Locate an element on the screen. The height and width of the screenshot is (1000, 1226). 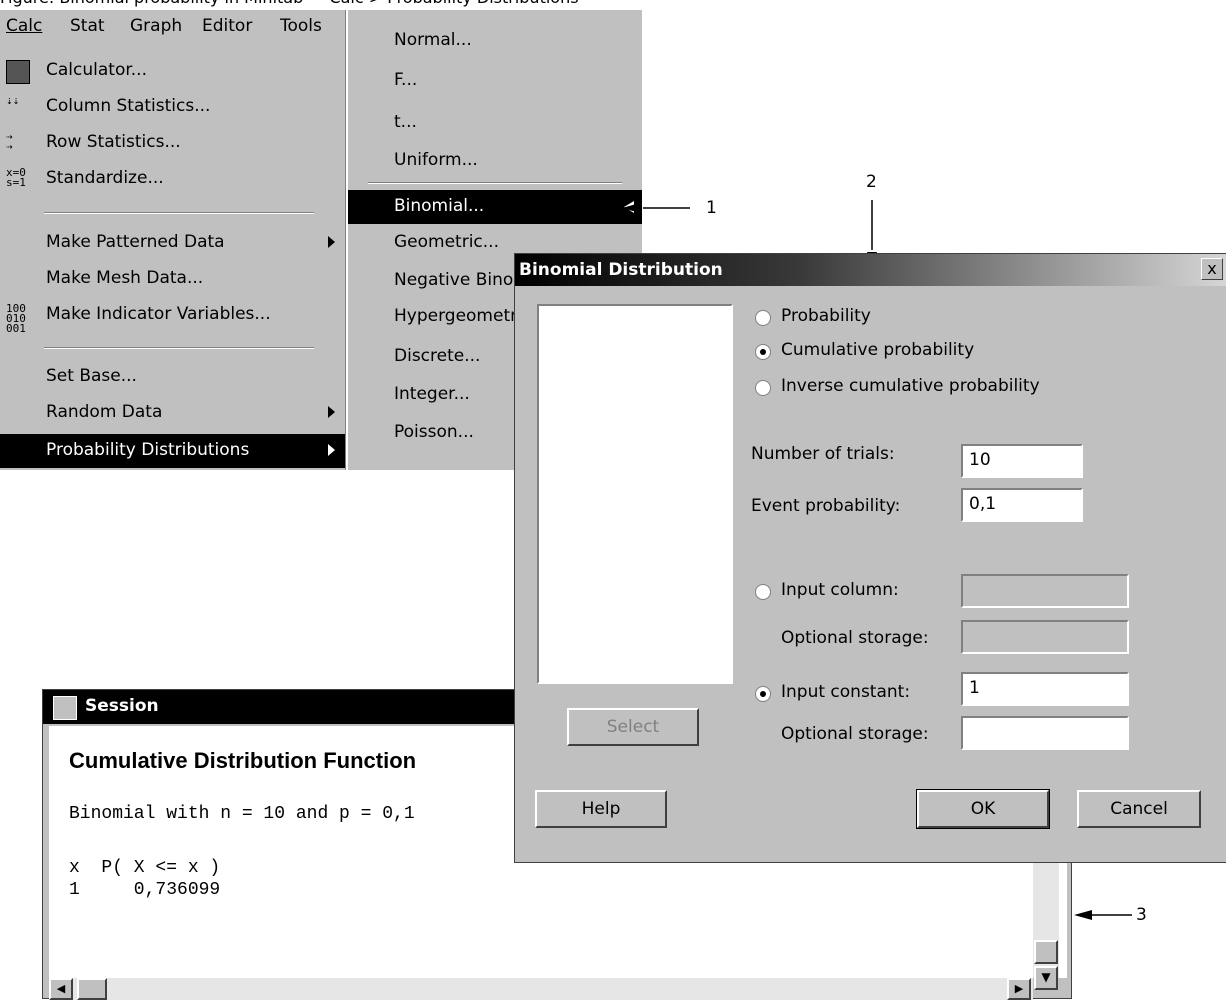
input-column-label: Input column: is located at coordinates (840, 590).